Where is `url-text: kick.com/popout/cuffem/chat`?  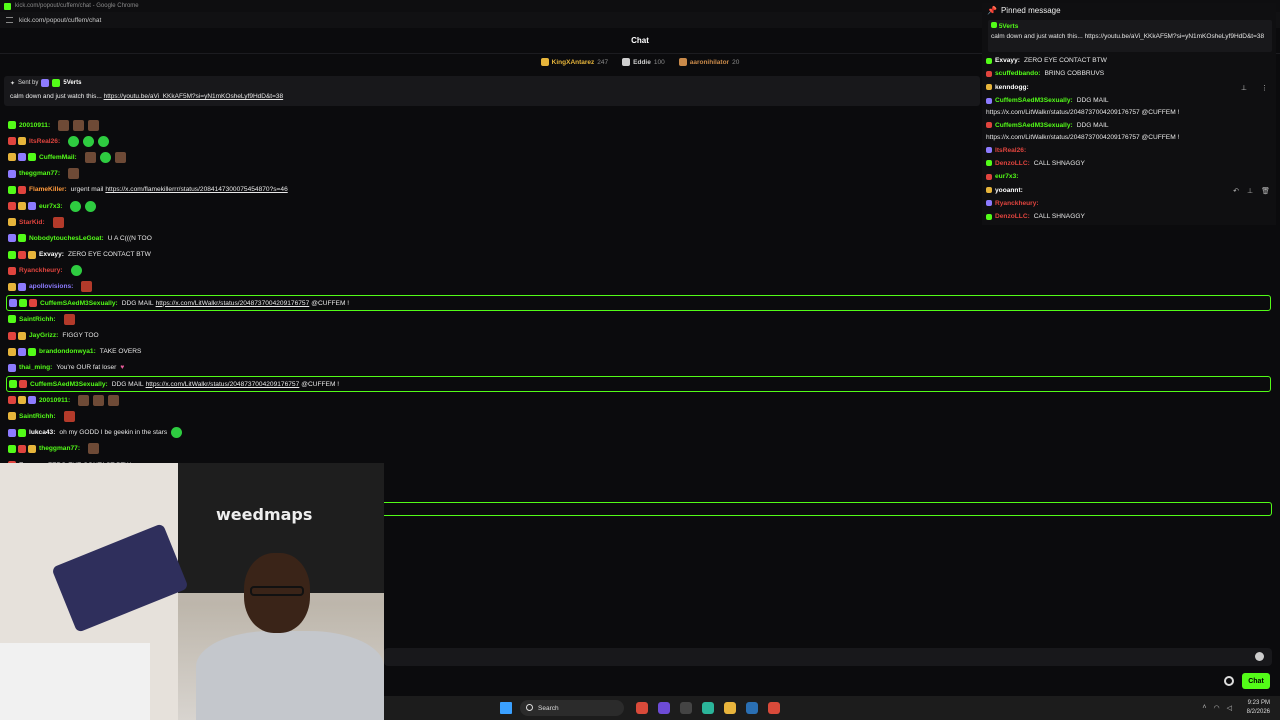
url-text: kick.com/popout/cuffem/chat is located at coordinates (60, 20).